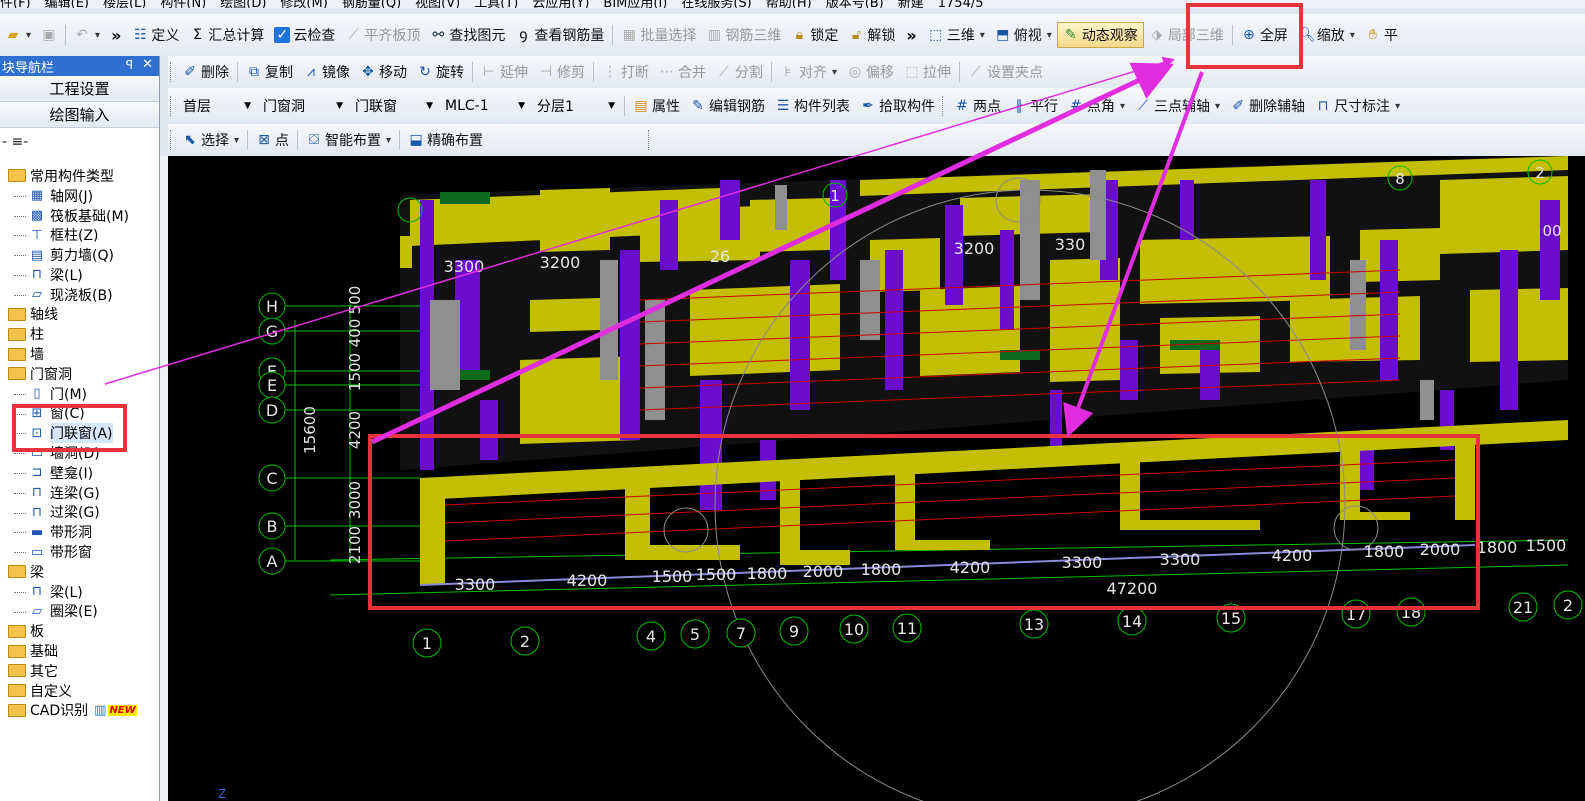 This screenshot has height=801, width=1585. I want to click on three-d-button: ⬚ 三维 ▾, so click(956, 35).